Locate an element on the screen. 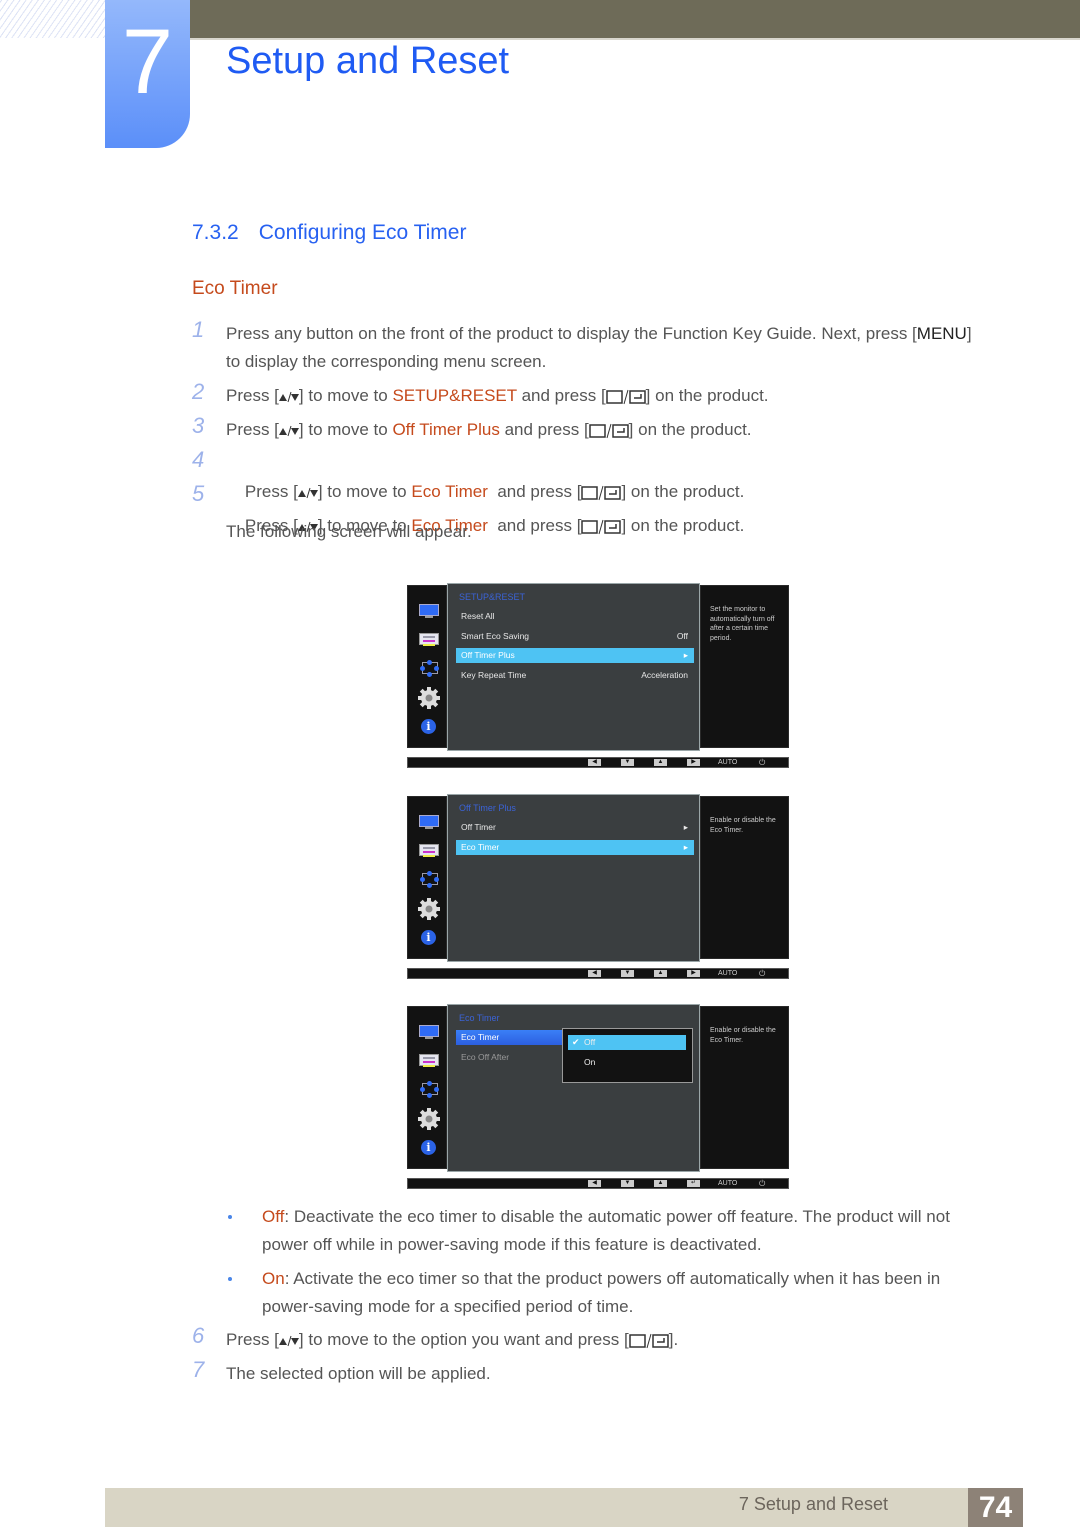  section-title-text: Configuring Eco Timer is located at coordinates (362, 232).